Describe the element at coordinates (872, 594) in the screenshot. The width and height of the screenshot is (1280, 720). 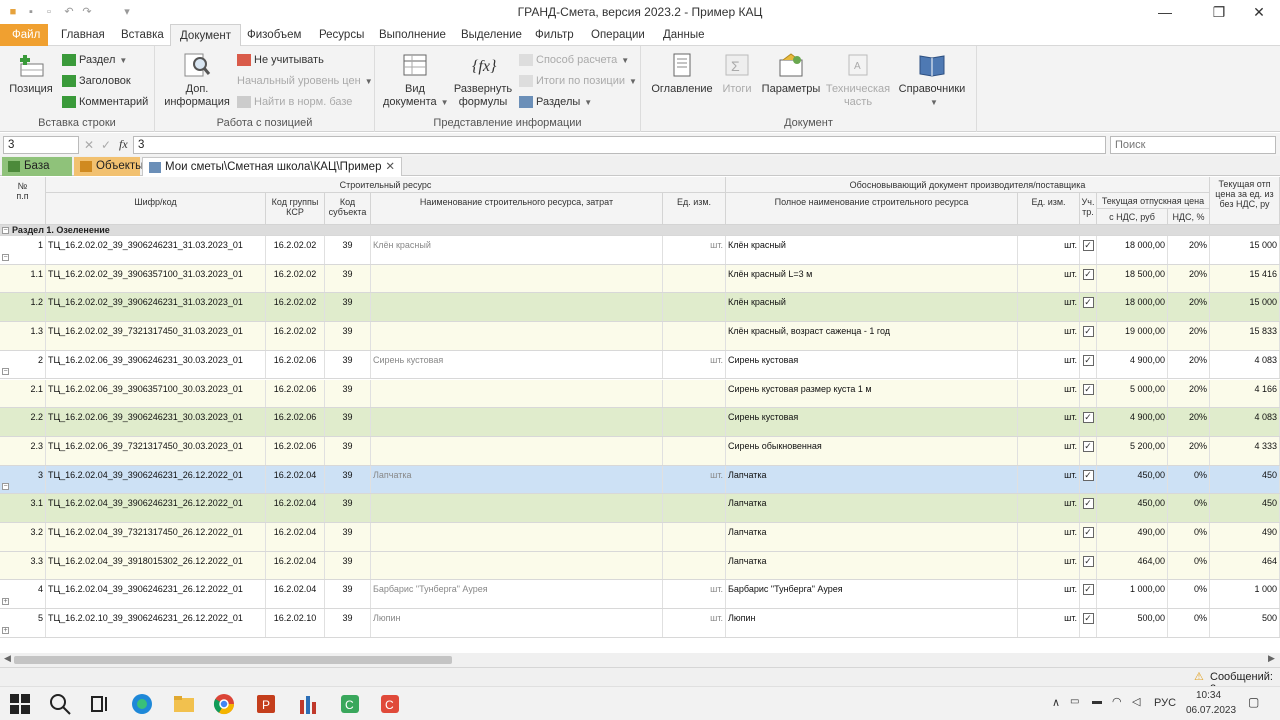
I see `cell-full: Барбарис "Тунберга" Аурея` at that location.